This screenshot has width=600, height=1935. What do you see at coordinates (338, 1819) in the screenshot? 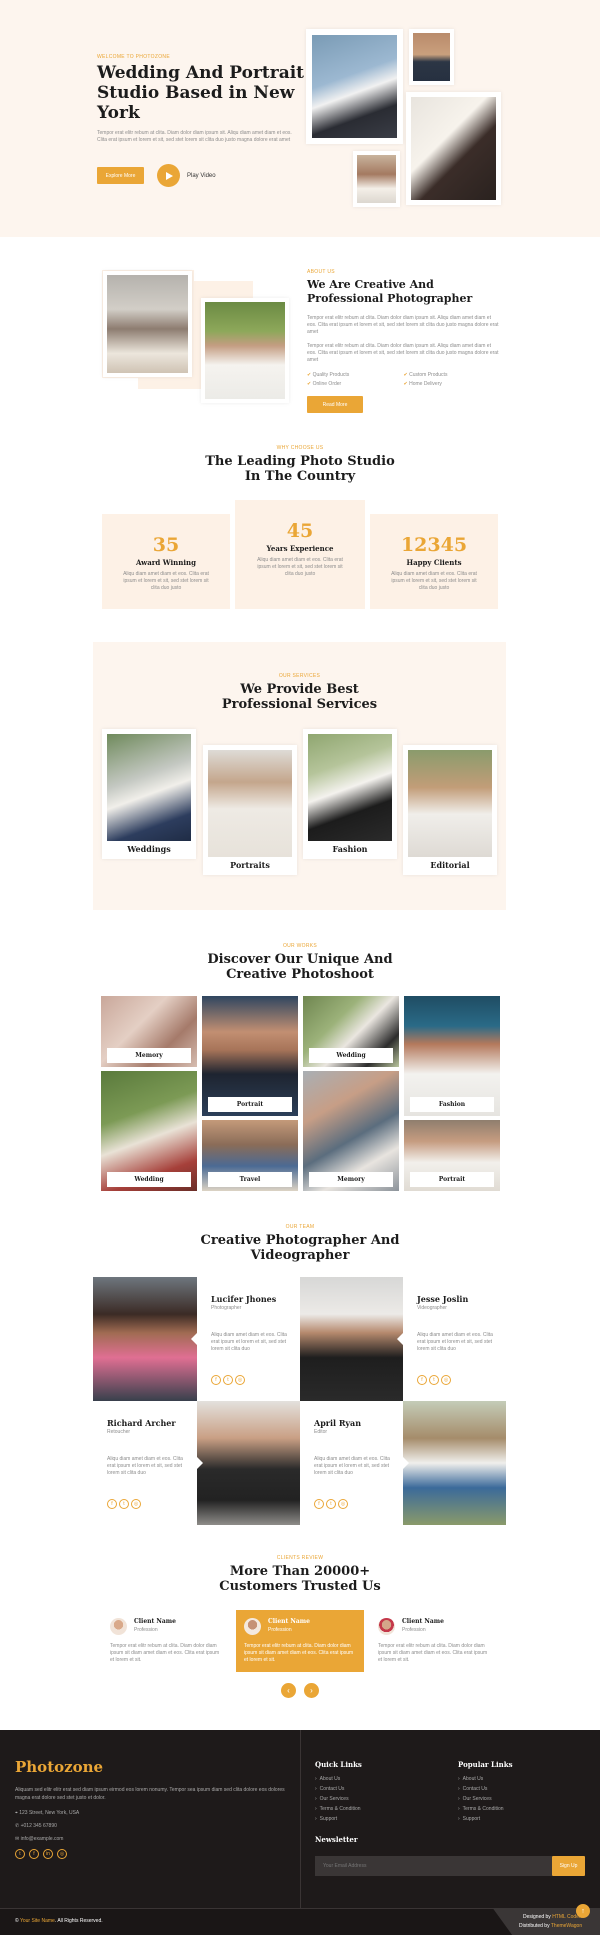
I see `quick-link: Support` at bounding box center [338, 1819].